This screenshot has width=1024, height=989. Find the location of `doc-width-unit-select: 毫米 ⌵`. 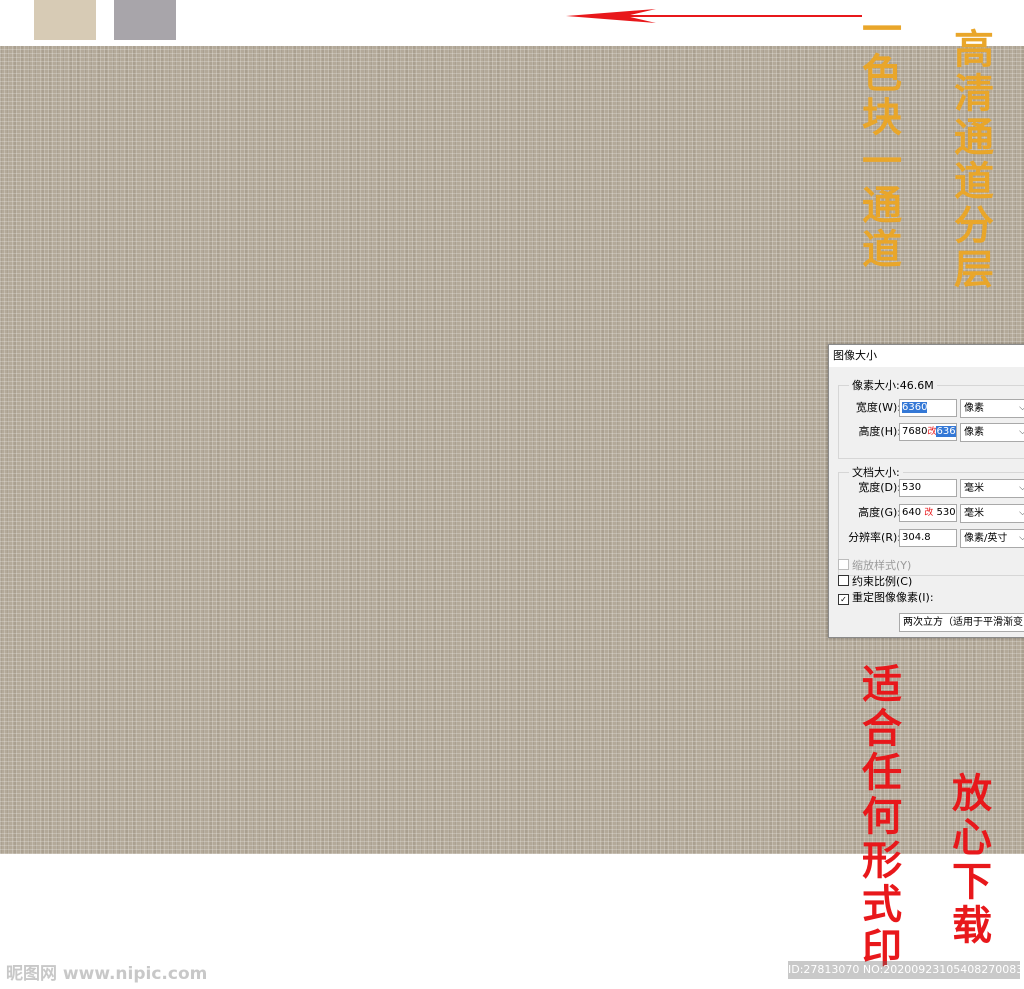

doc-width-unit-select: 毫米 ⌵ is located at coordinates (992, 488).